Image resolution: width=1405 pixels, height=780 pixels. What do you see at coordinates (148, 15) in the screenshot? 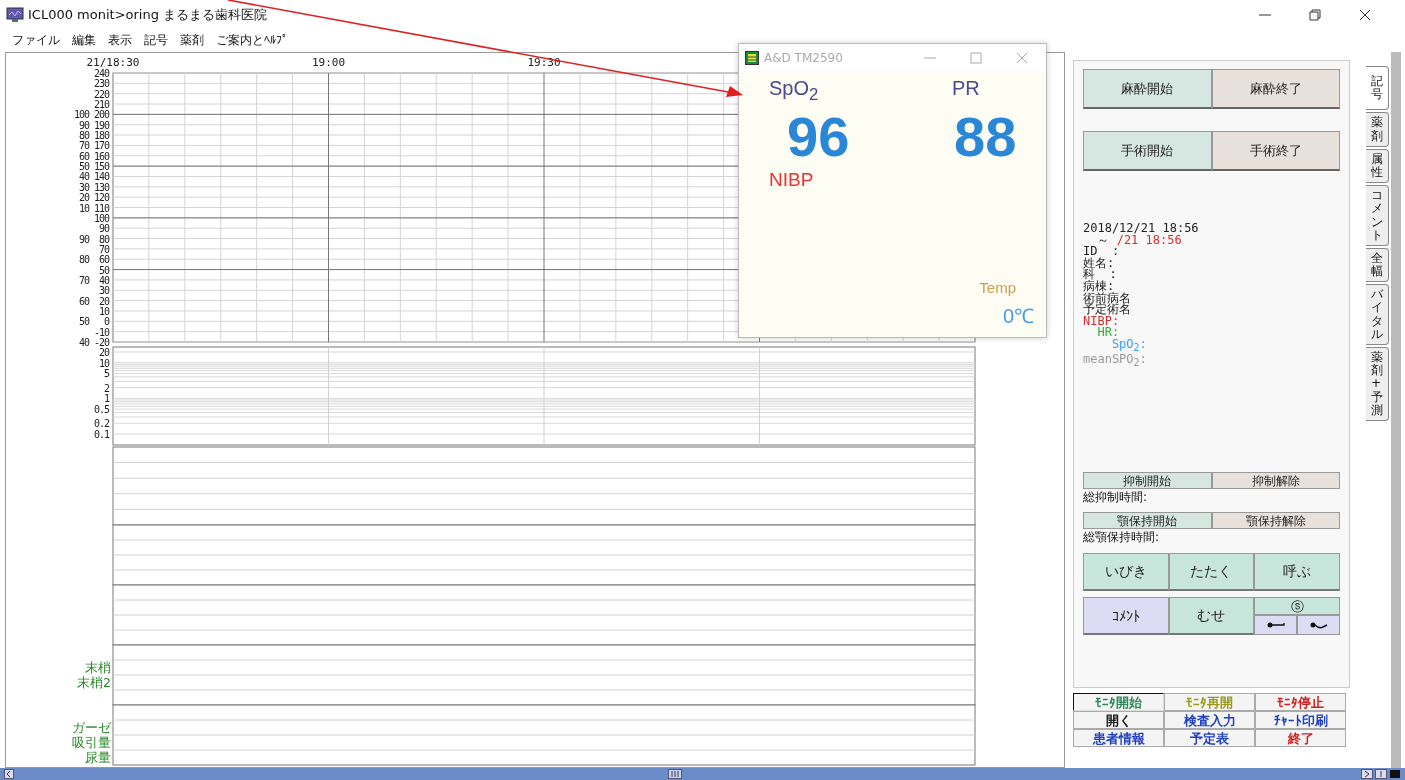
I see `window-title: ICL000 monit>oring まるまる歯科医院` at bounding box center [148, 15].